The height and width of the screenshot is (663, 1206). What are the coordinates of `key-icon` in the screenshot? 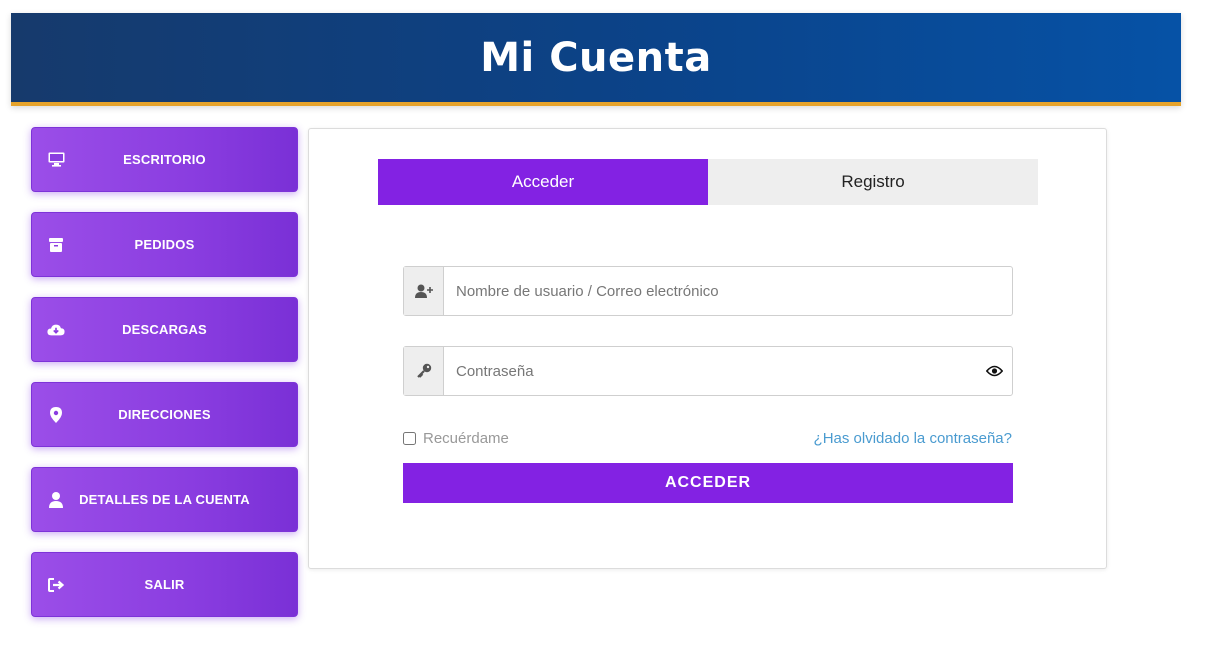 It's located at (424, 371).